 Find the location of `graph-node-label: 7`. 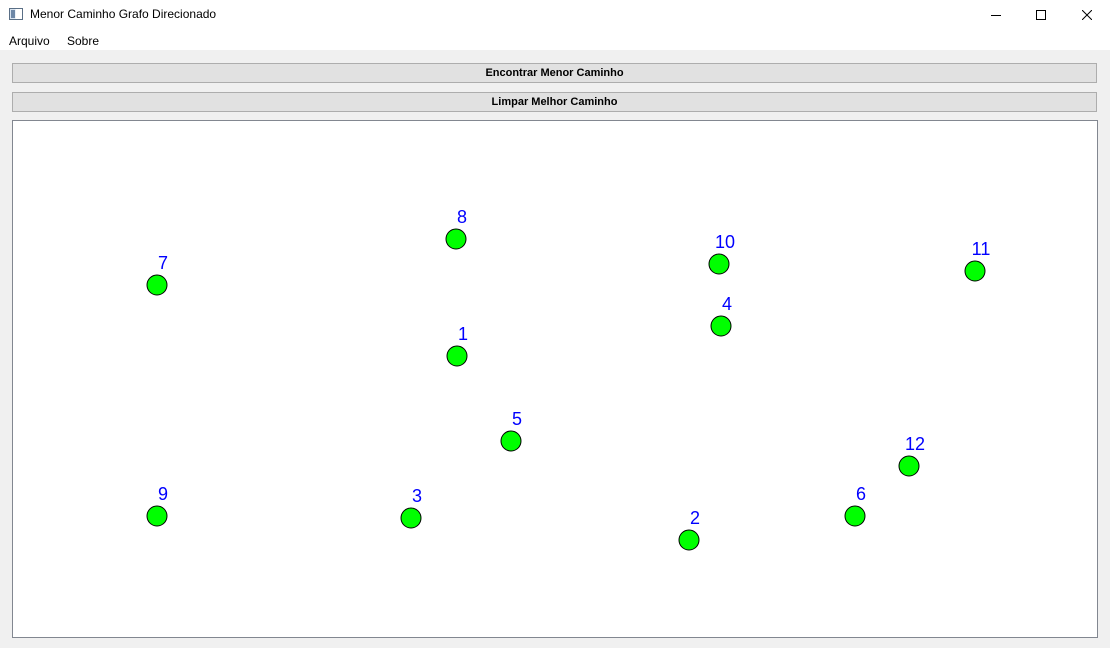

graph-node-label: 7 is located at coordinates (163, 263).